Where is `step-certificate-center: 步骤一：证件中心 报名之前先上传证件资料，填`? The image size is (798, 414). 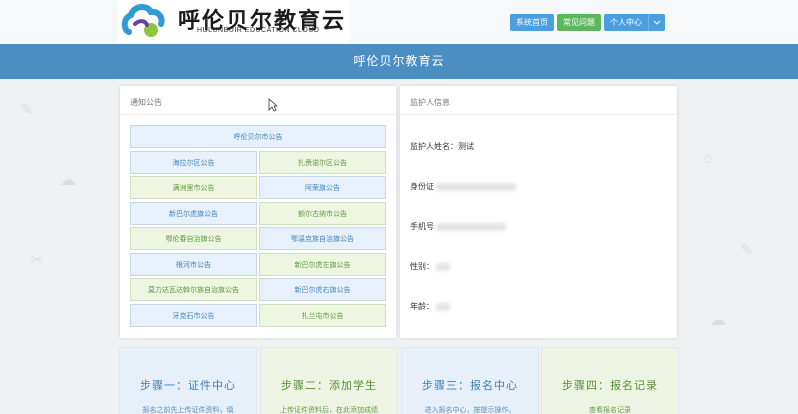
step-certificate-center: 步骤一：证件中心 报名之前先上传证件资料，填 is located at coordinates (188, 380).